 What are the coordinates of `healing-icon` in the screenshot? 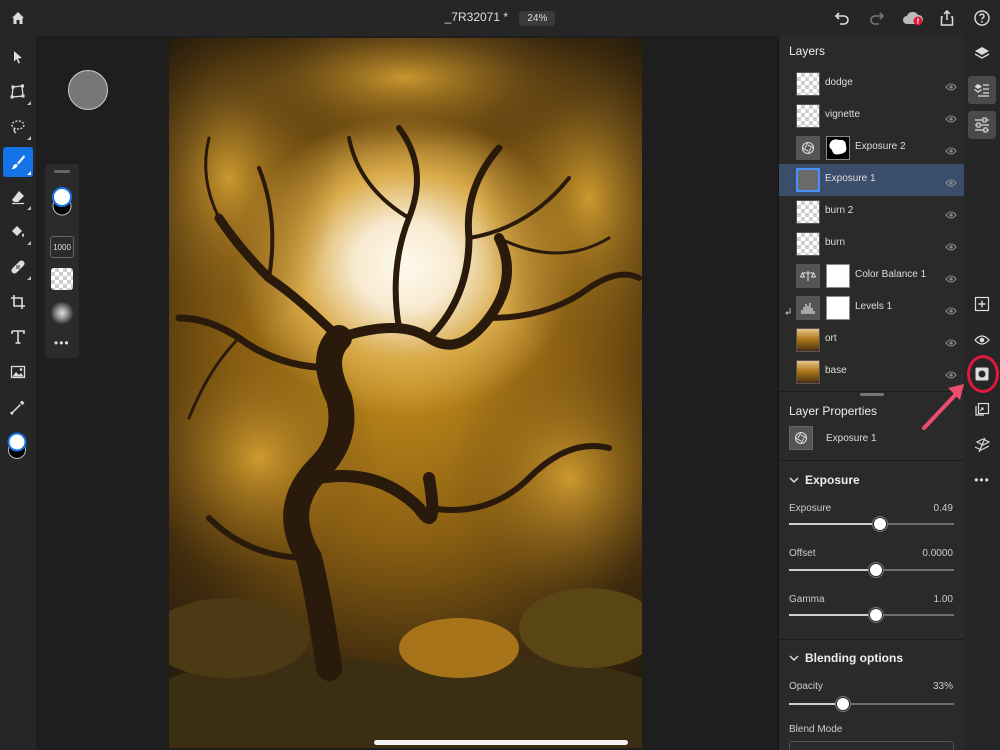 It's located at (18, 267).